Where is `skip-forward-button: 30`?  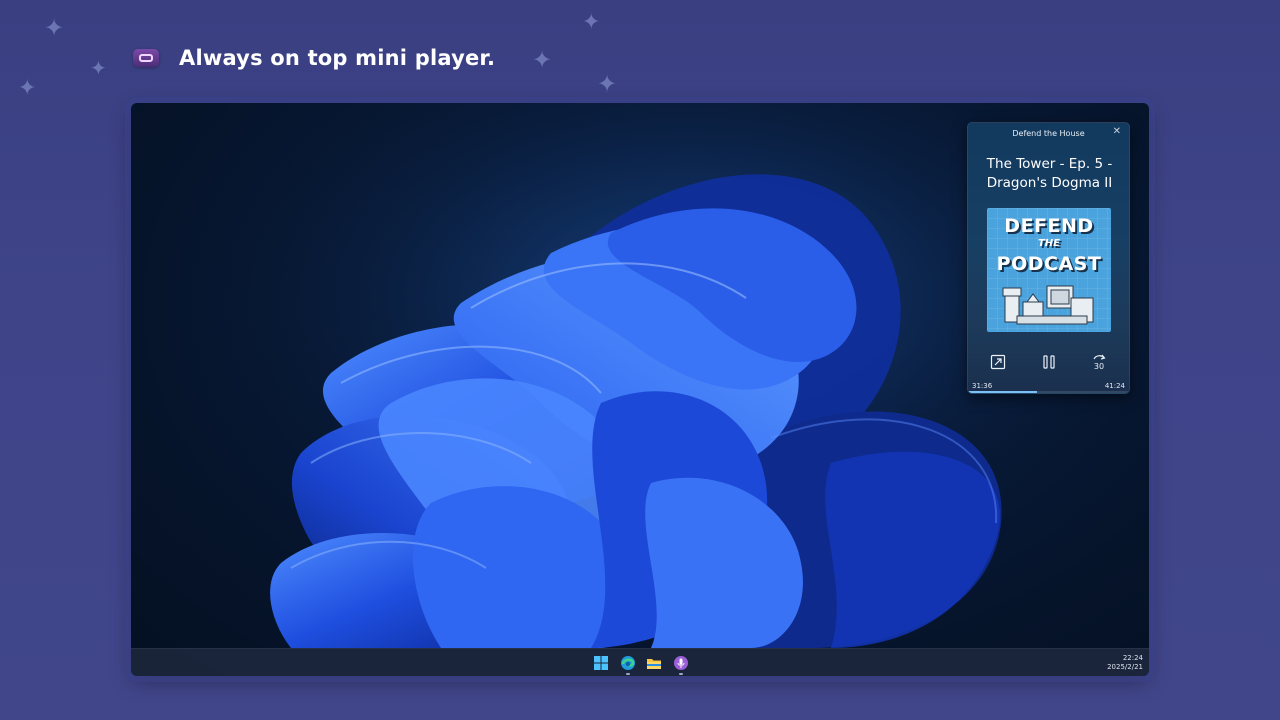 skip-forward-button: 30 is located at coordinates (1099, 362).